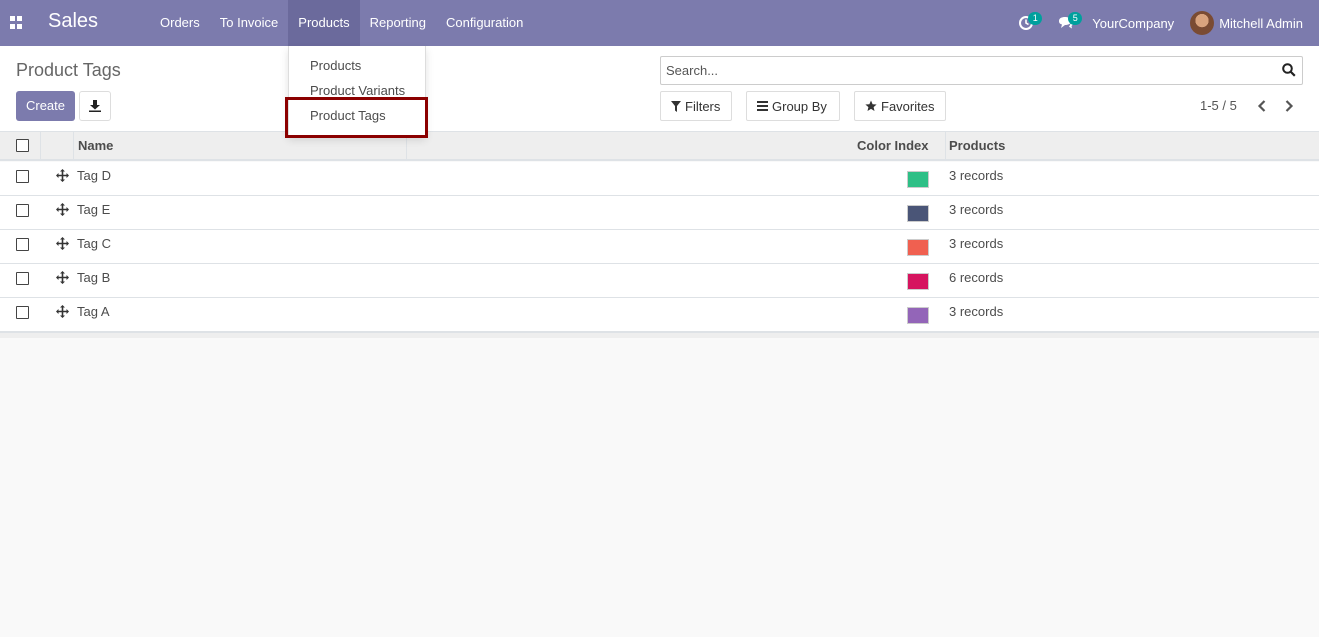  What do you see at coordinates (1066, 23) in the screenshot?
I see `messages-button: 5` at bounding box center [1066, 23].